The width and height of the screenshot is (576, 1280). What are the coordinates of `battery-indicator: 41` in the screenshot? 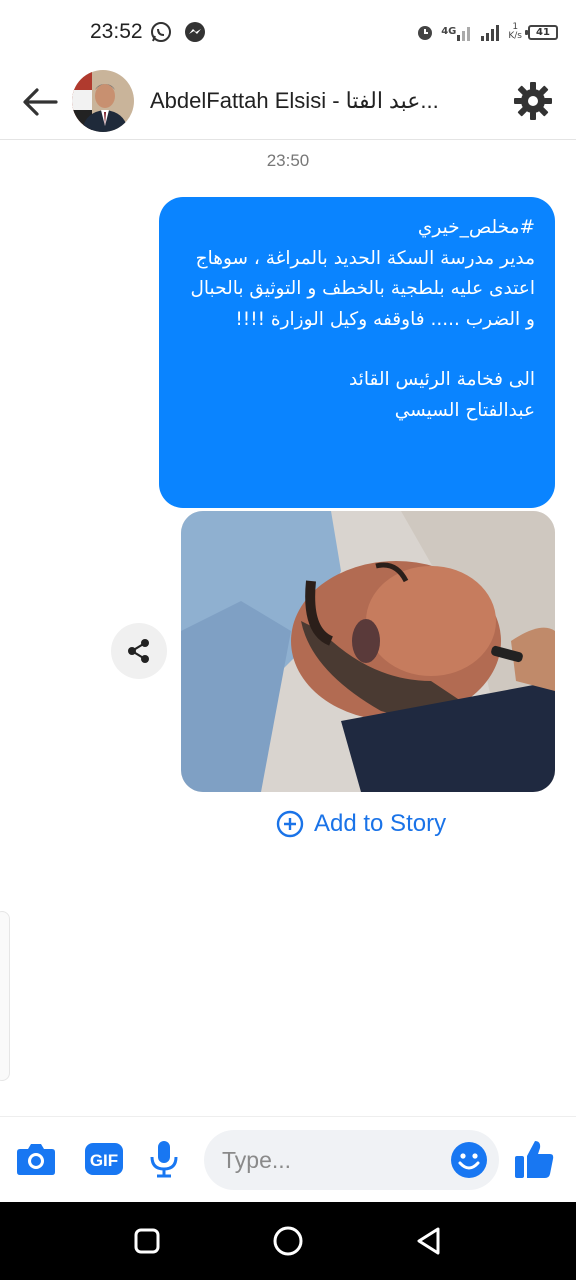 It's located at (541, 32).